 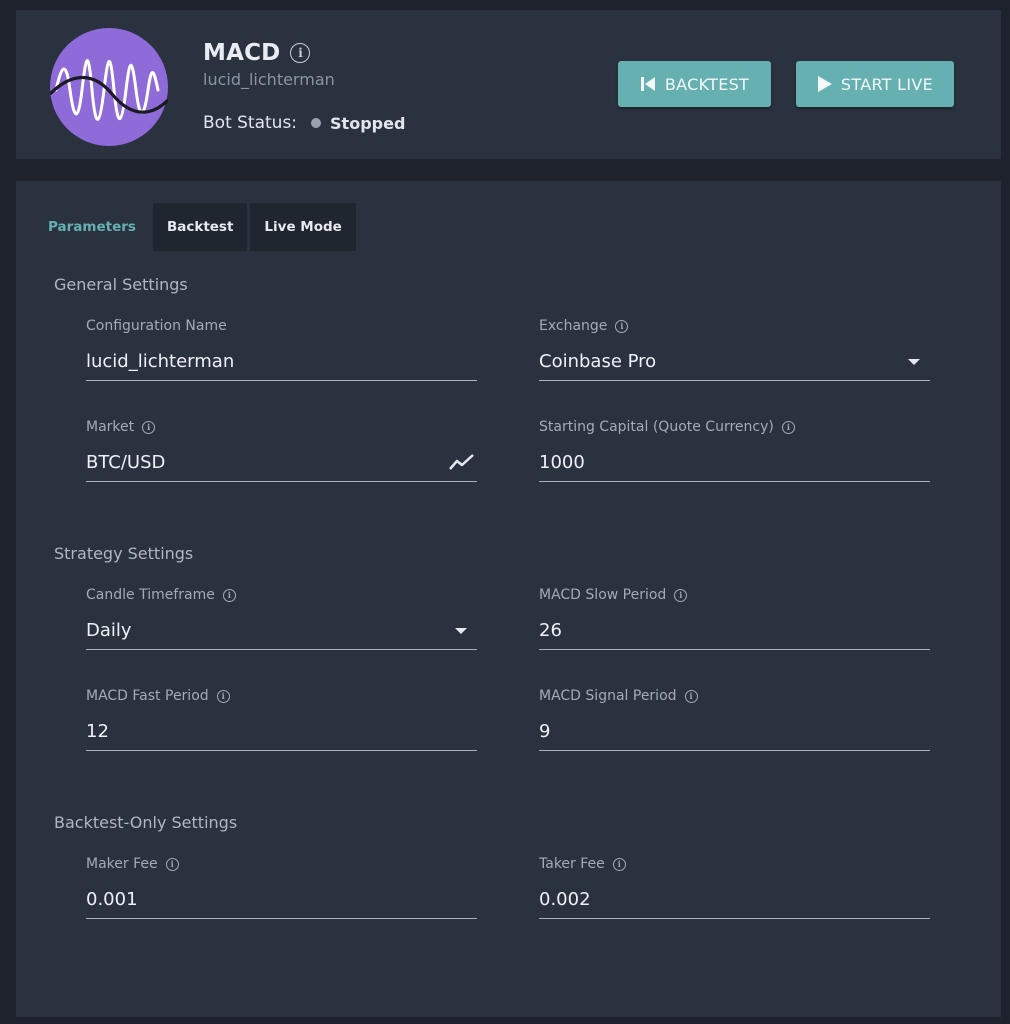 I want to click on status-dot-icon, so click(x=316, y=123).